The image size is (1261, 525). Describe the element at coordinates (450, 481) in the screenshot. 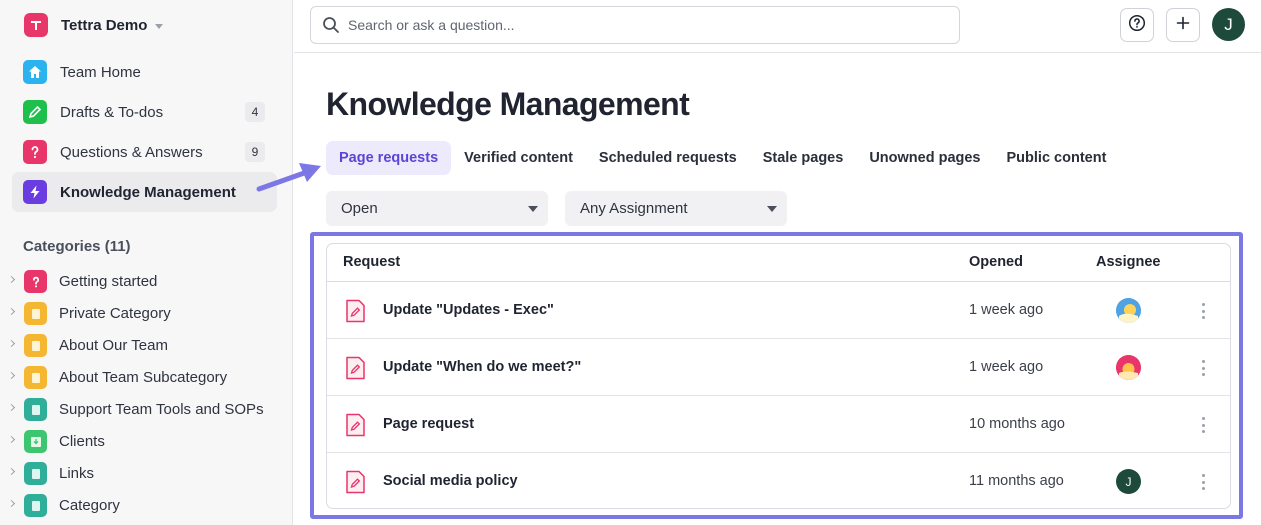

I see `request-title: Social media policy` at that location.